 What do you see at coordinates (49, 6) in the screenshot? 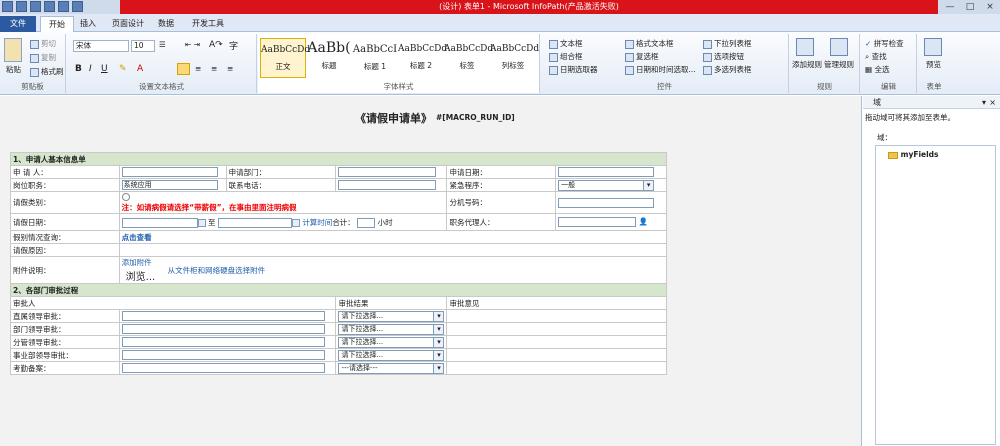
I see `undo-icon` at bounding box center [49, 6].